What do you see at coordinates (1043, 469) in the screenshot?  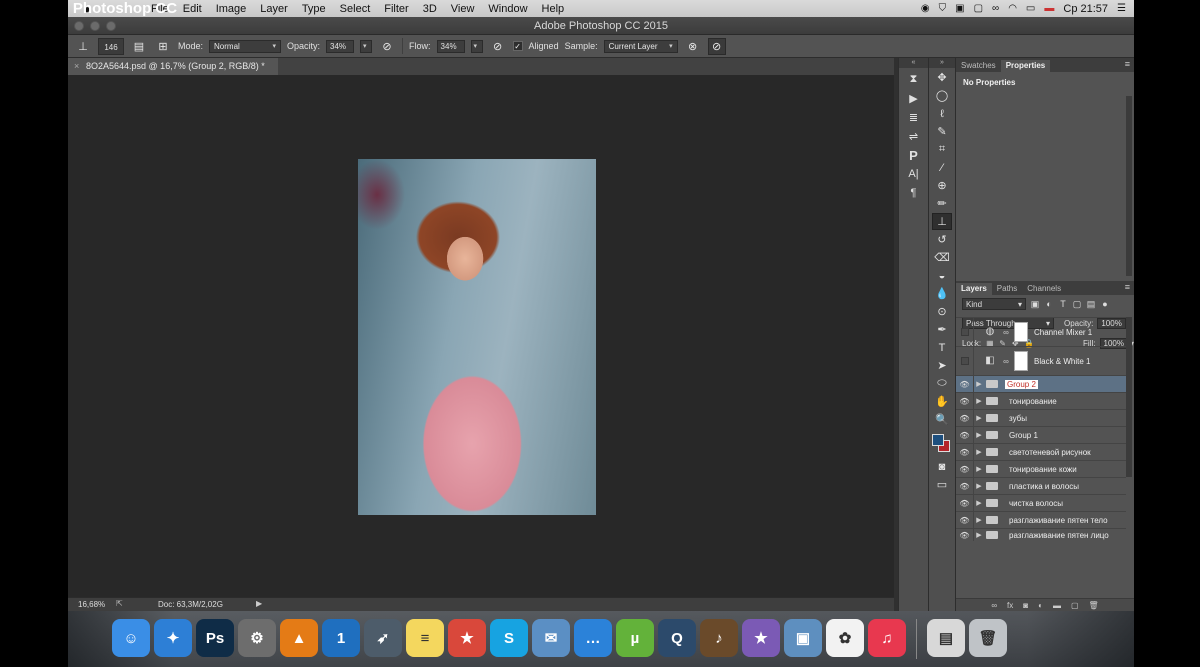 I see `layer-name: тонирование кожи` at bounding box center [1043, 469].